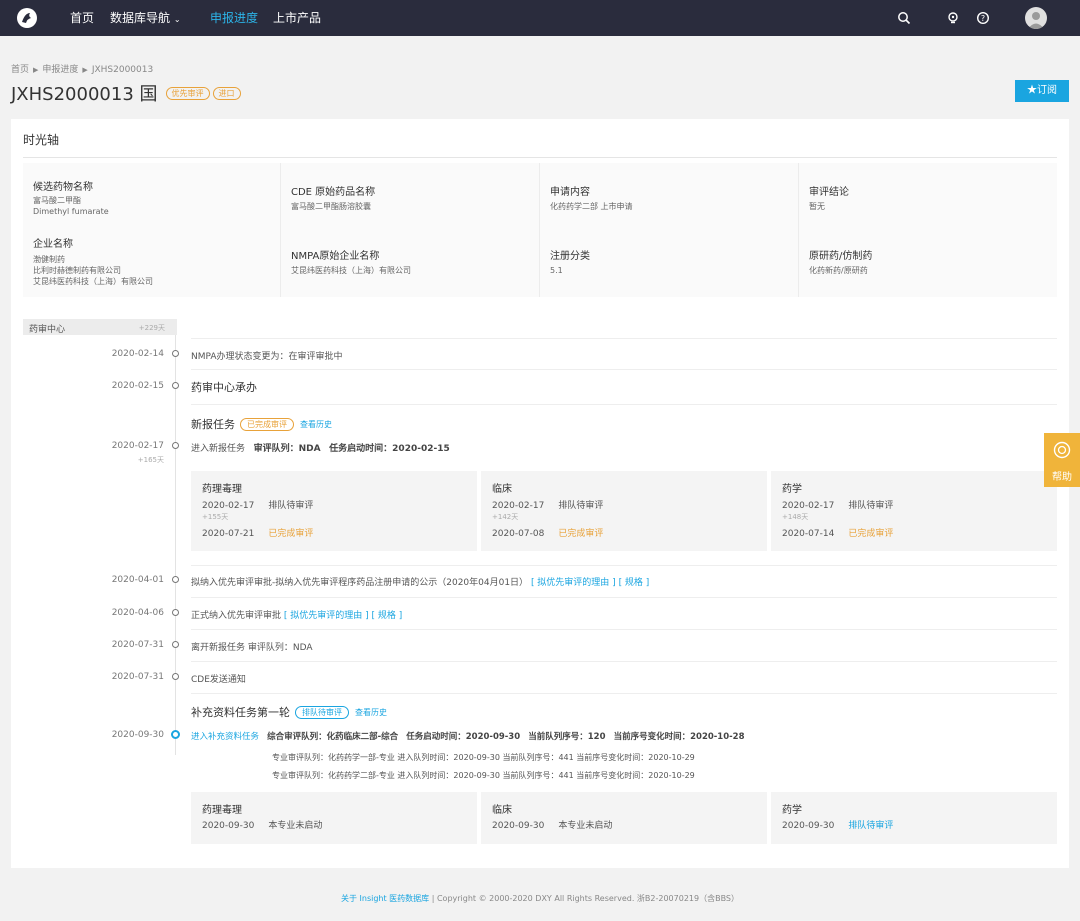 This screenshot has width=1080, height=921. I want to click on page-title-row: JXHS2000013 国 优先审评 进口, so click(126, 93).